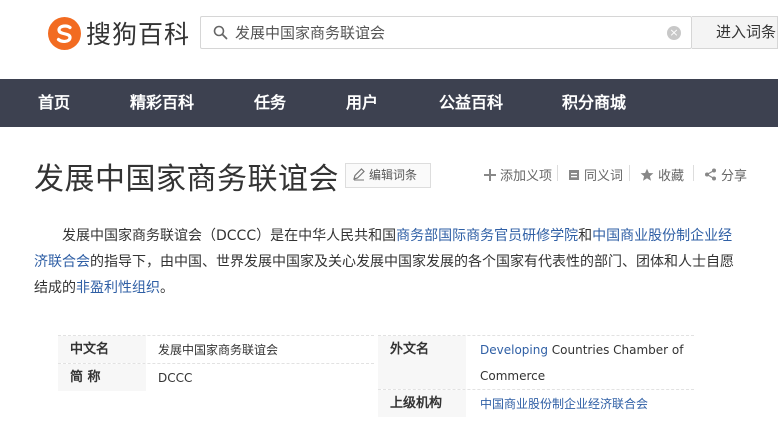 Image resolution: width=778 pixels, height=443 pixels. I want to click on search-input, so click(445, 32).